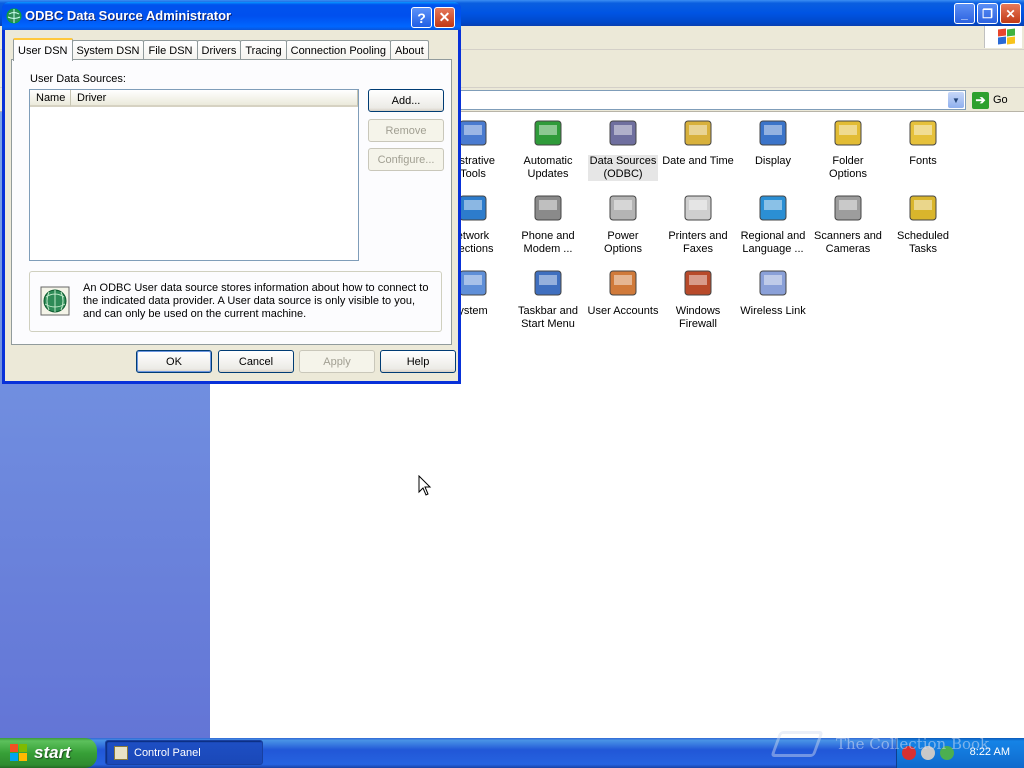  I want to click on control-panel-item-label: Fonts, so click(923, 161).